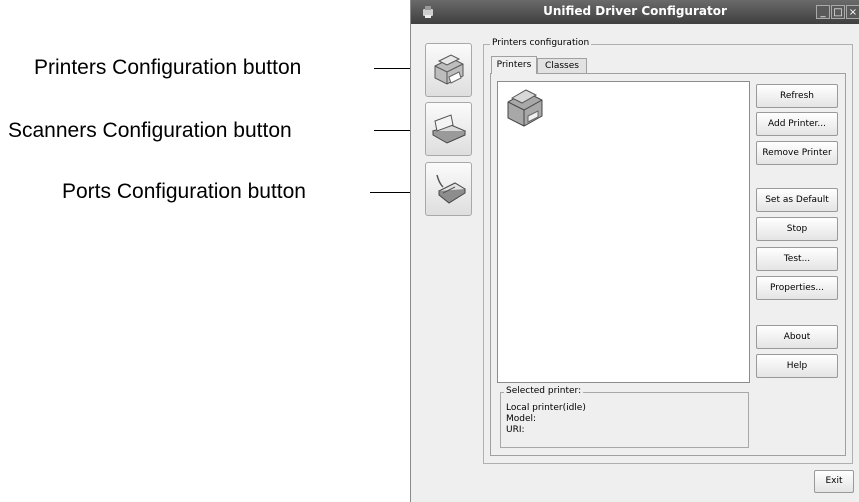  What do you see at coordinates (797, 366) in the screenshot?
I see `help-button: Help` at bounding box center [797, 366].